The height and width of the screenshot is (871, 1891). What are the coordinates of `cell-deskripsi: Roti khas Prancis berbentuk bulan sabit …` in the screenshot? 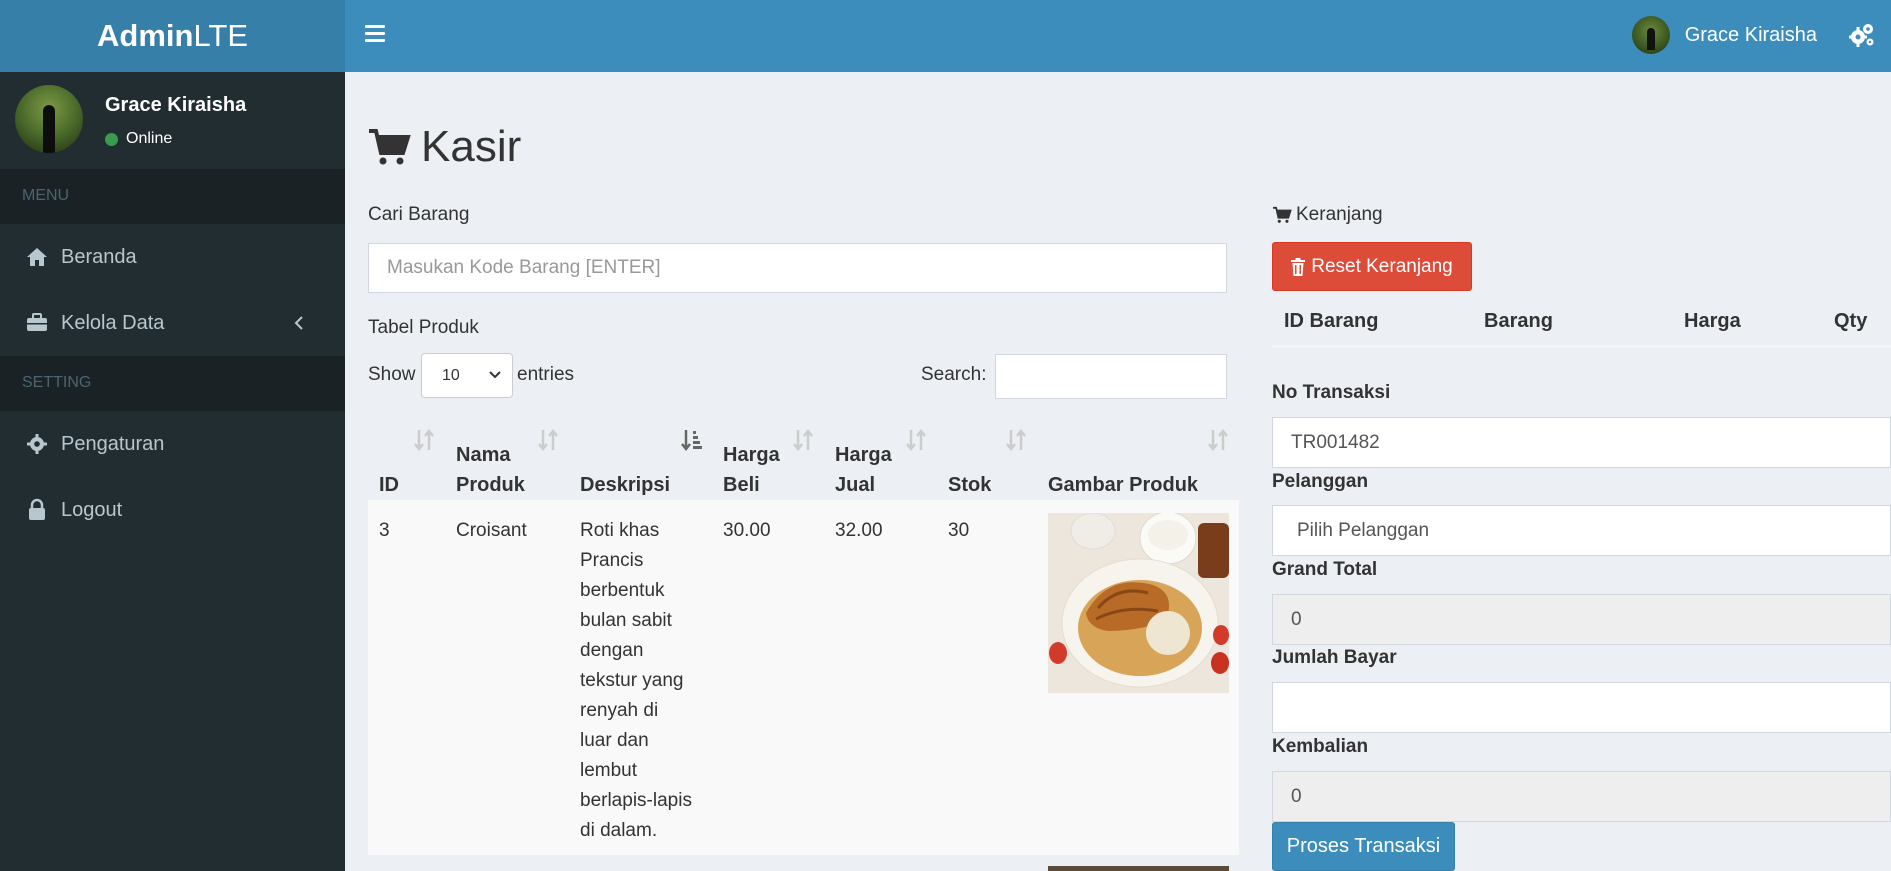 It's located at (636, 680).